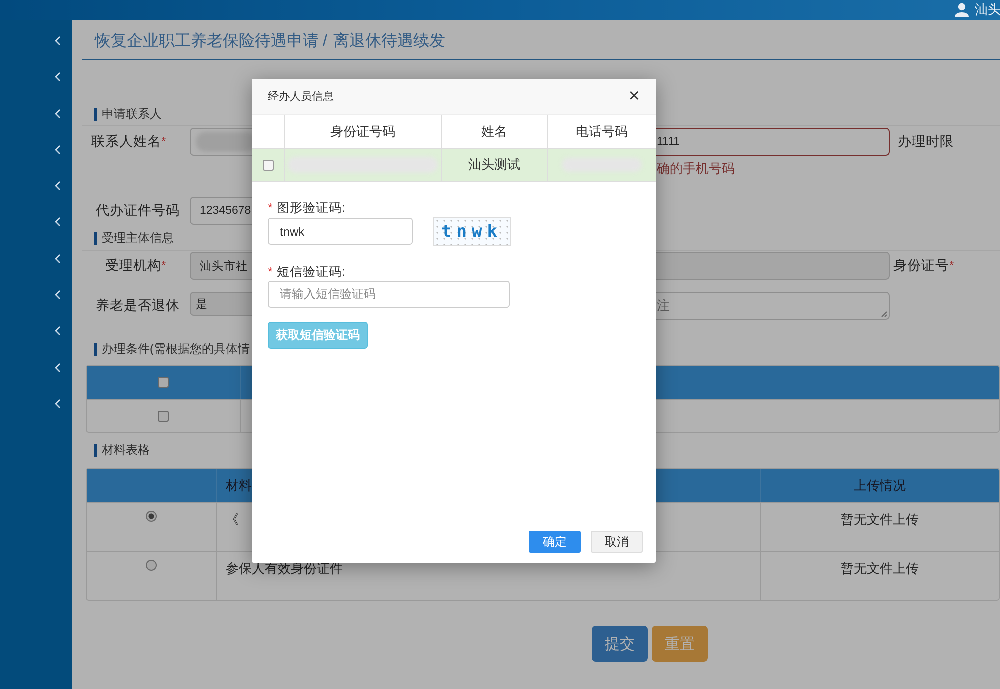 The height and width of the screenshot is (689, 1000). I want to click on field-label: 短信验证码:, so click(311, 272).